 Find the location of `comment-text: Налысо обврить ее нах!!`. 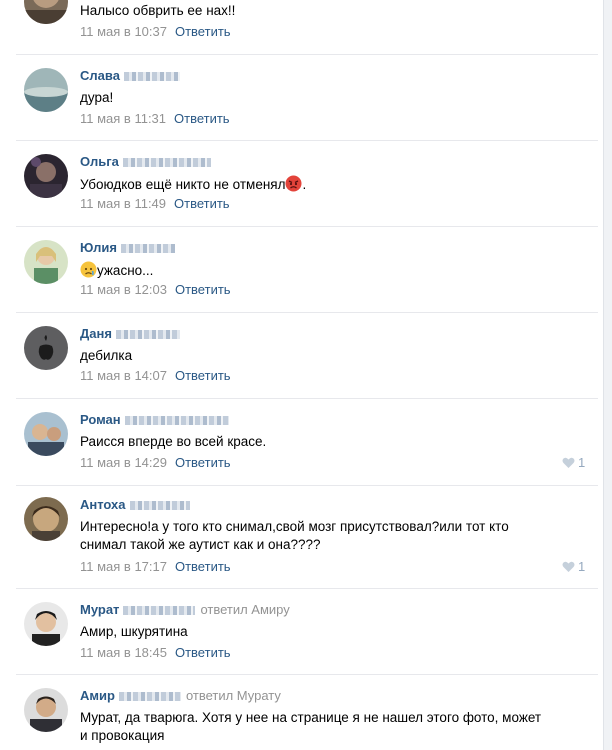

comment-text: Налысо обврить ее нах!! is located at coordinates (158, 10).